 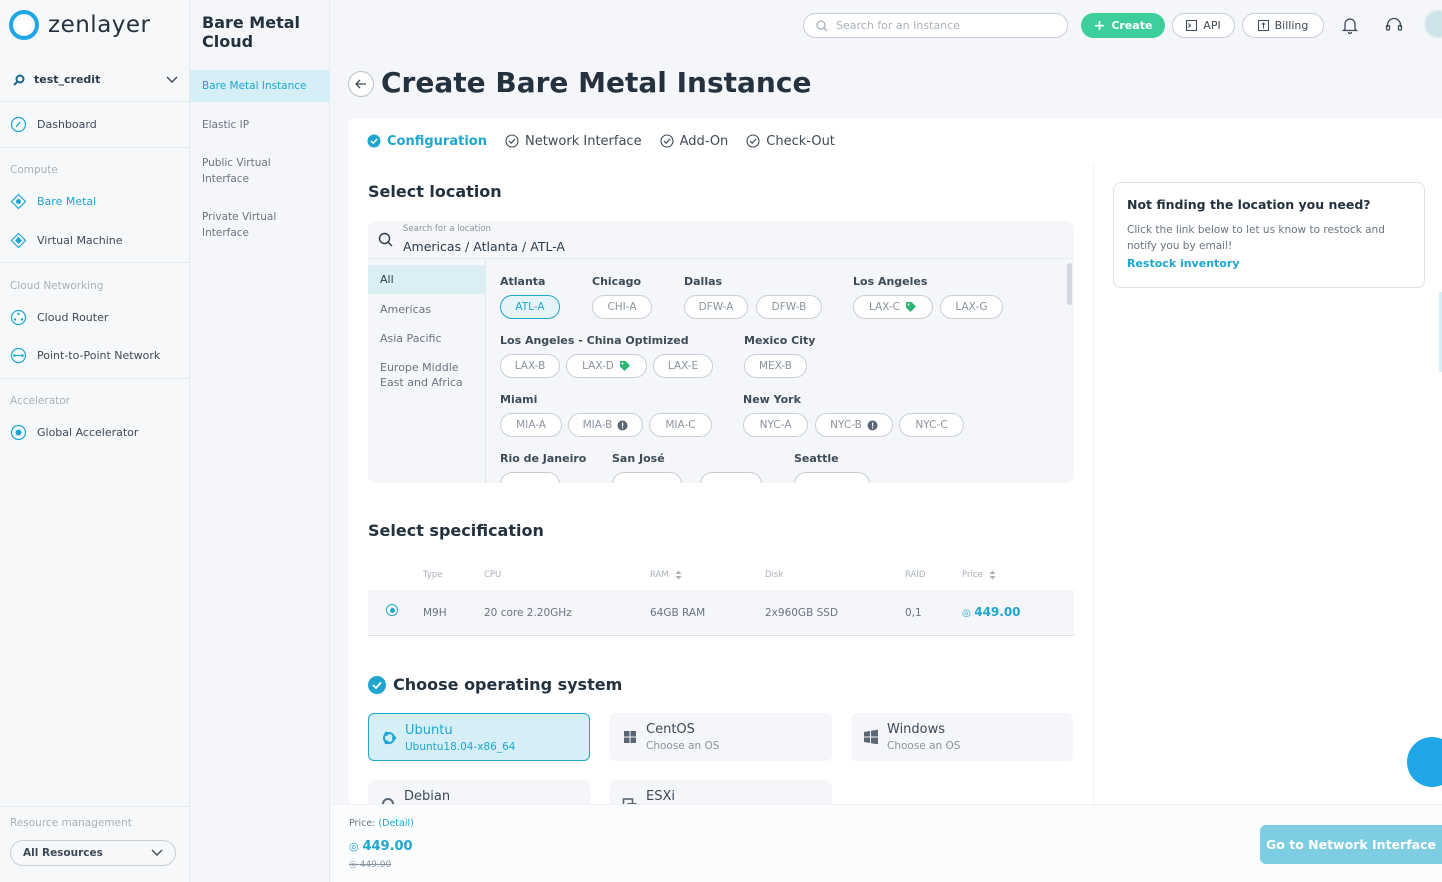 I want to click on zone-chip-mex-b: MEX-B, so click(x=775, y=366).